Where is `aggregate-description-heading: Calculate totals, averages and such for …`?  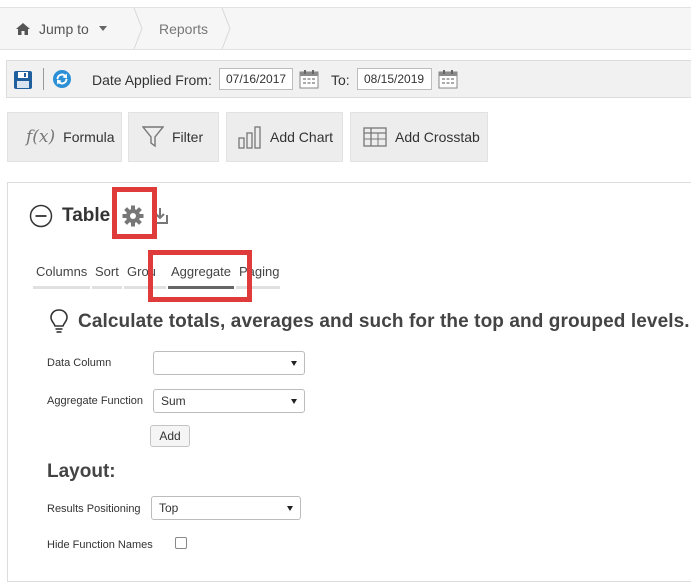
aggregate-description-heading: Calculate totals, averages and such for … is located at coordinates (384, 321).